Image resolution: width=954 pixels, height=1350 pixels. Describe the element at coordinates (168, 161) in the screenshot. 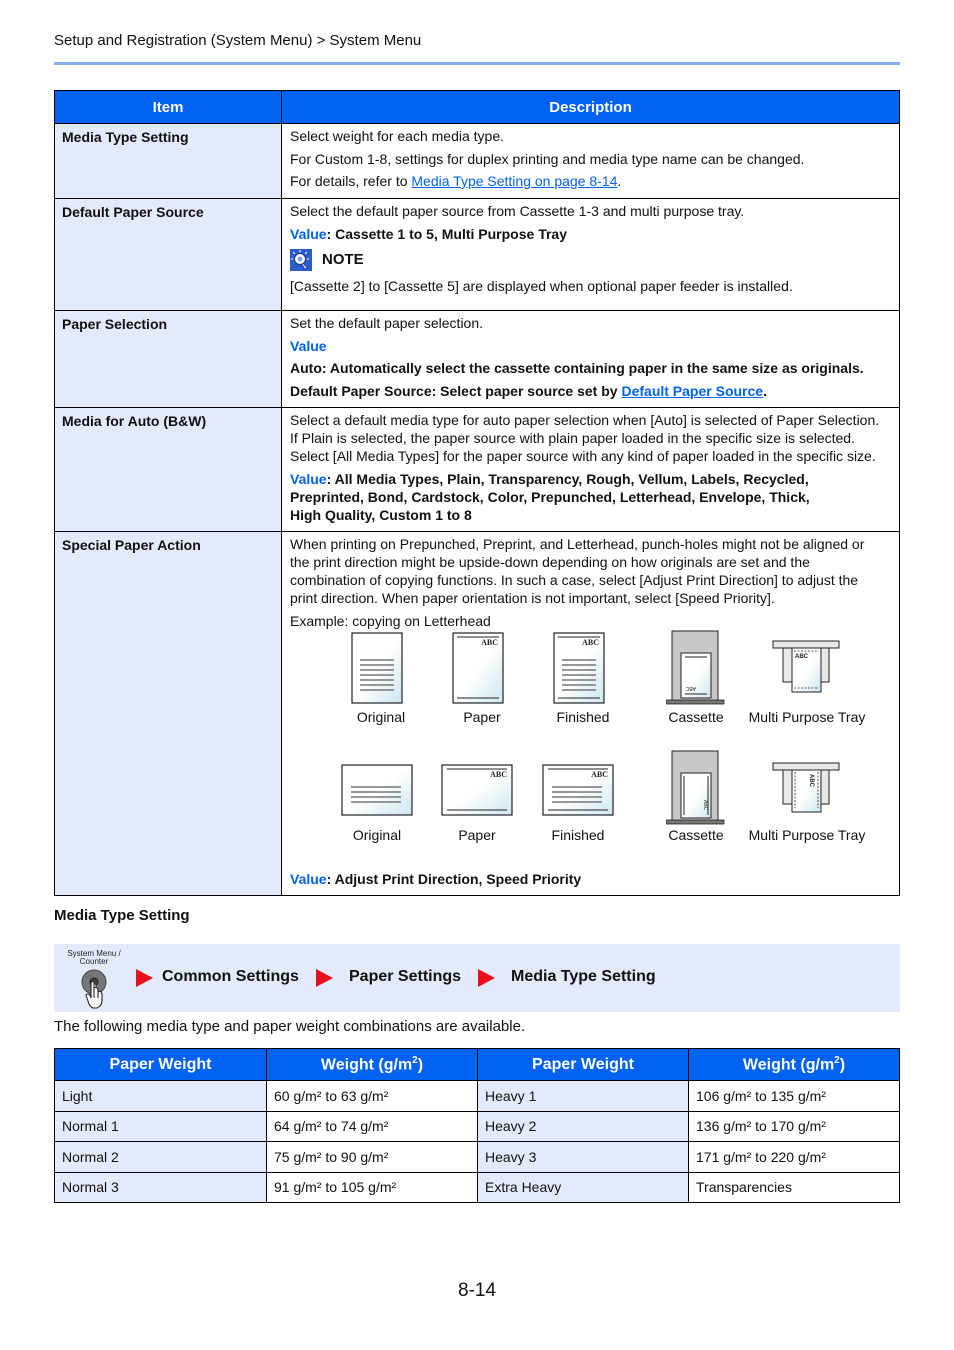

I see `item-name: Media Type Setting` at that location.